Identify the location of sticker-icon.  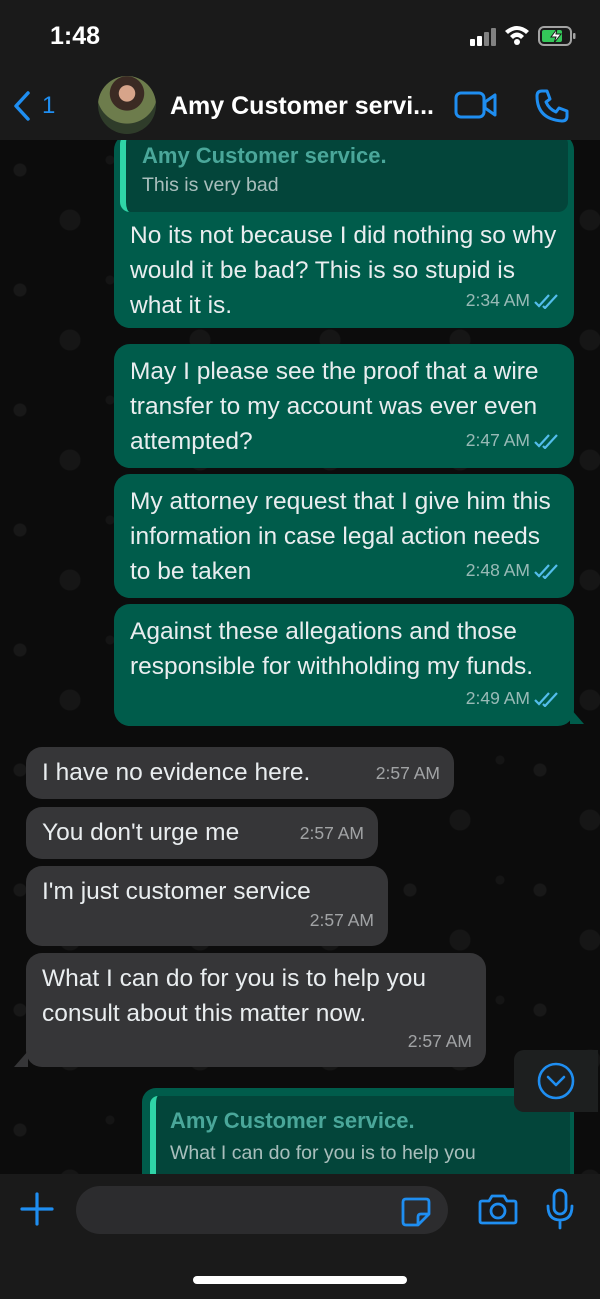
(416, 1212).